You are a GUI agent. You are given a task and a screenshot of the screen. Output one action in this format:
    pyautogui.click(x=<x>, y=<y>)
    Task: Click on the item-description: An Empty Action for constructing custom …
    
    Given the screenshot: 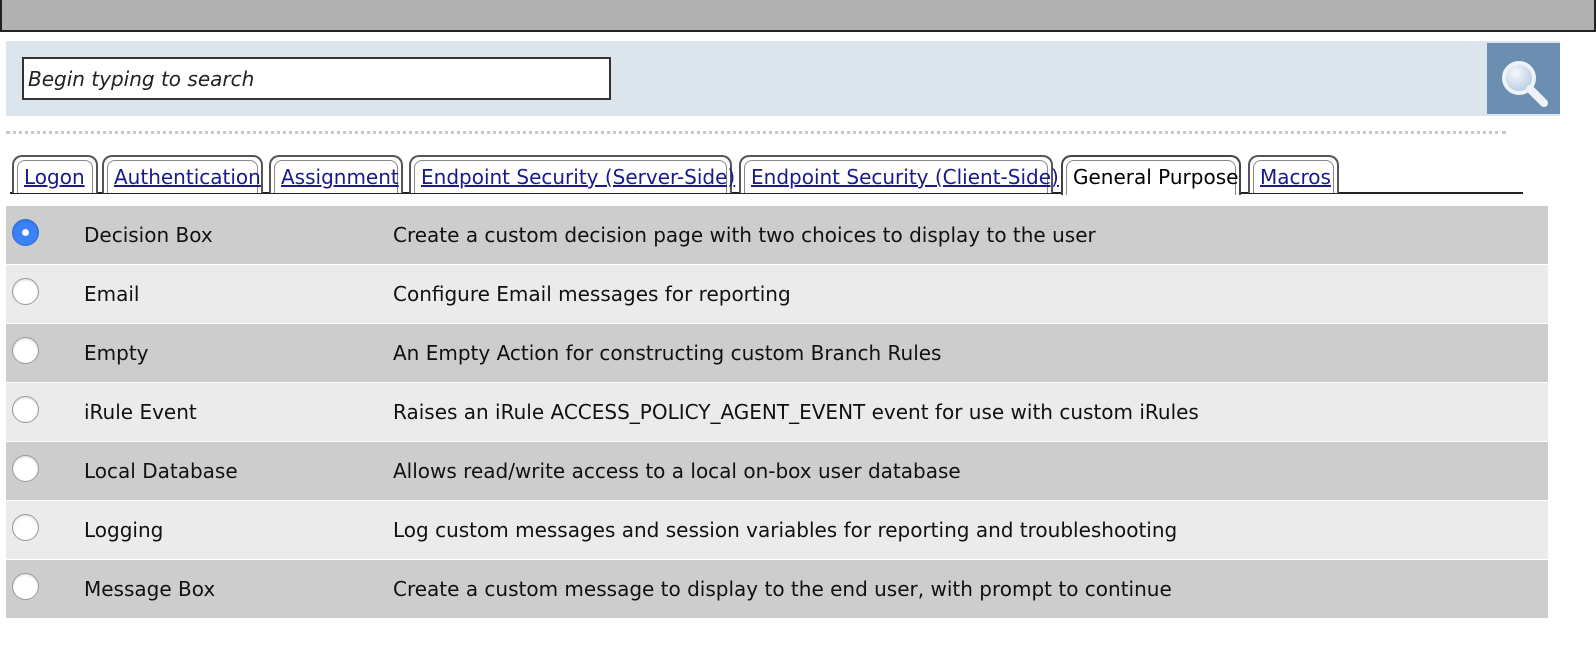 What is the action you would take?
    pyautogui.click(x=667, y=353)
    